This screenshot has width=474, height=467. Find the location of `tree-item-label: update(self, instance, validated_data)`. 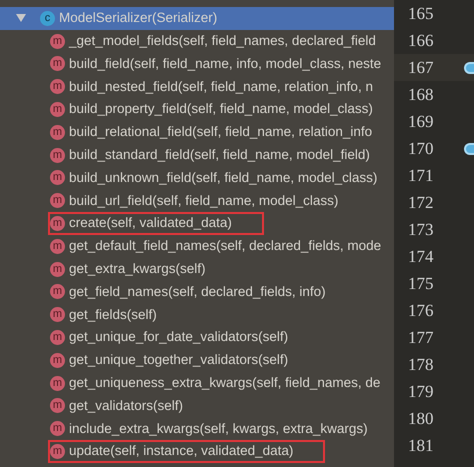

tree-item-label: update(self, instance, validated_data) is located at coordinates (181, 451).